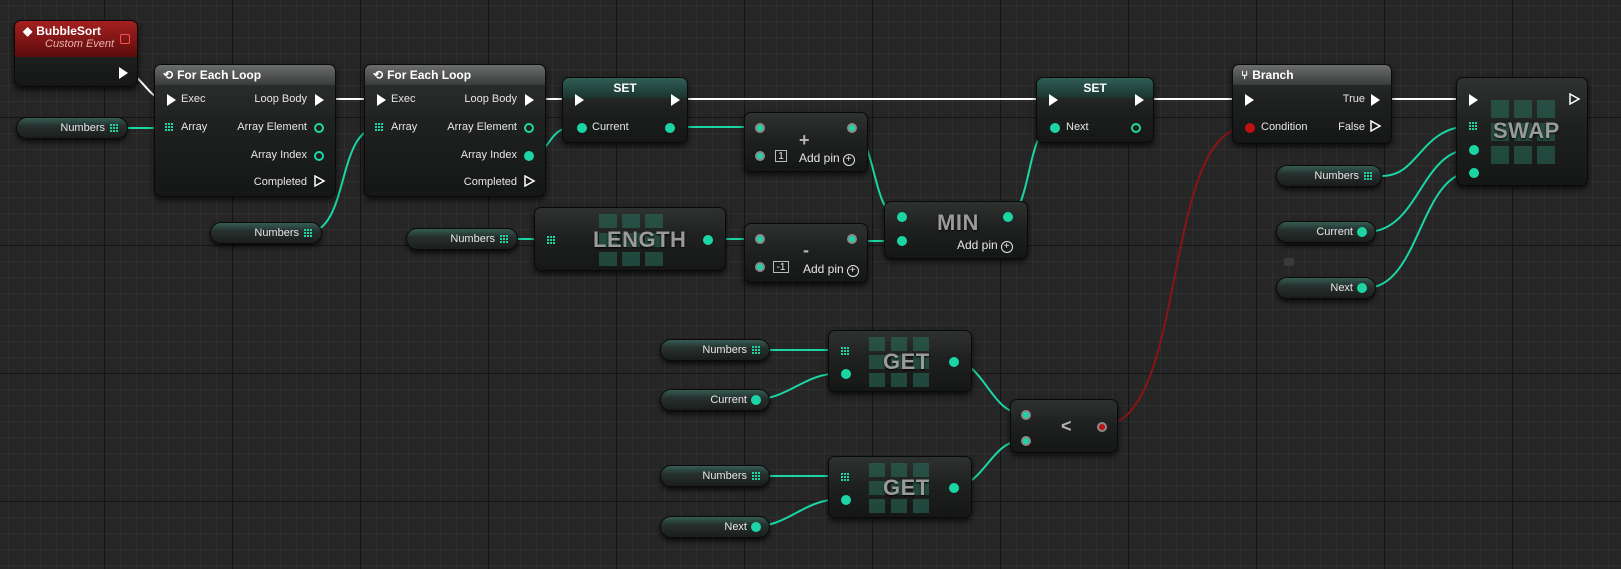 The image size is (1621, 569). What do you see at coordinates (1474, 173) in the screenshot?
I see `swap-second-index-pin` at bounding box center [1474, 173].